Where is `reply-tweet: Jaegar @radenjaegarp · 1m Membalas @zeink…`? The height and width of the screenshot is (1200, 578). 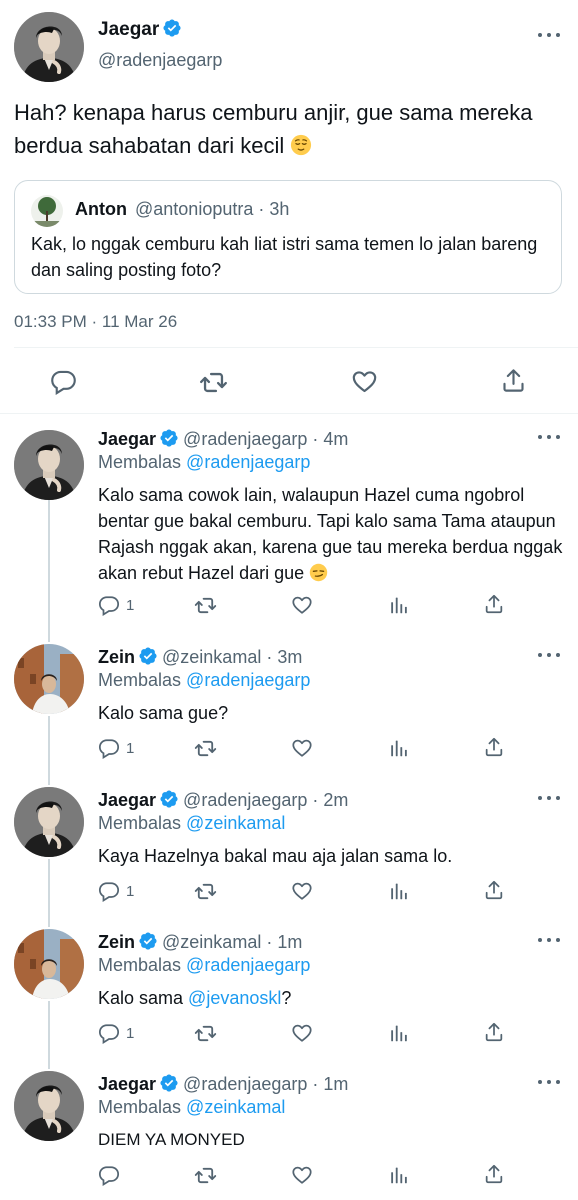 reply-tweet: Jaegar @radenjaegarp · 1m Membalas @zeink… is located at coordinates (289, 1127).